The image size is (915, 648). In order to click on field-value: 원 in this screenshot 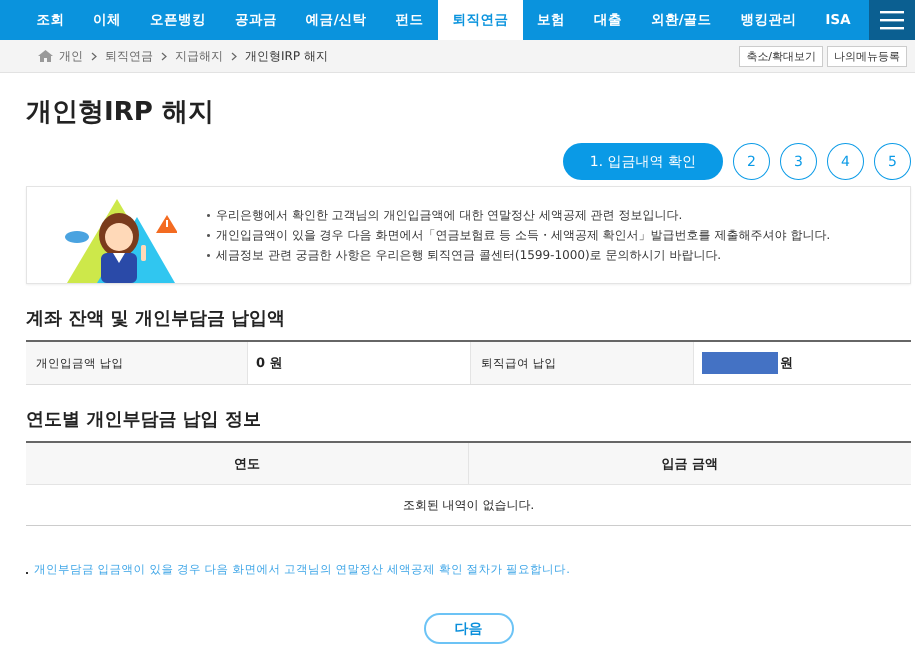, I will do `click(786, 363)`.